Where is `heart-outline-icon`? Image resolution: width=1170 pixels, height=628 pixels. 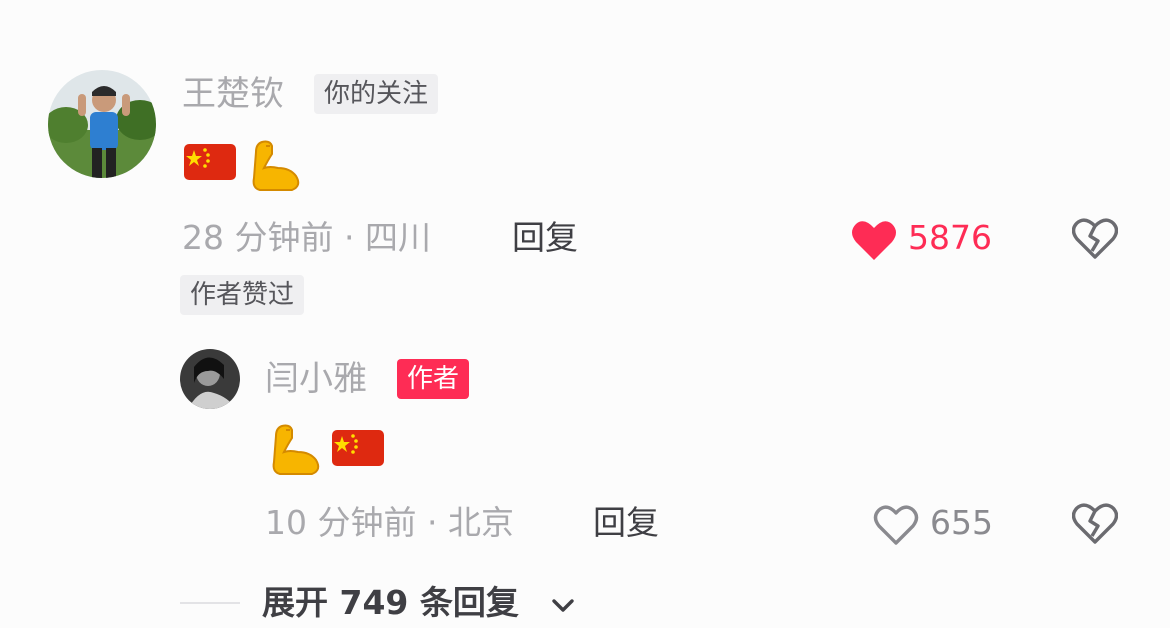
heart-outline-icon is located at coordinates (896, 525).